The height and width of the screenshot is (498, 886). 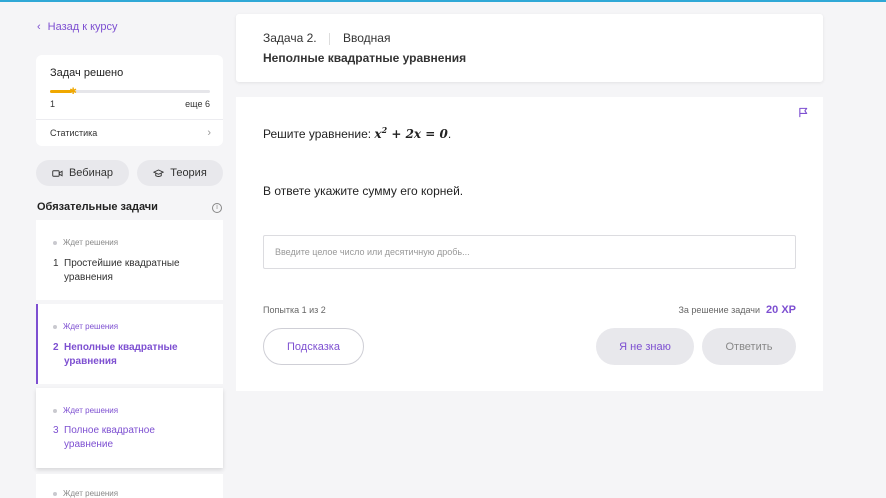 I want to click on statistics-link: Статистика ›, so click(x=130, y=132).